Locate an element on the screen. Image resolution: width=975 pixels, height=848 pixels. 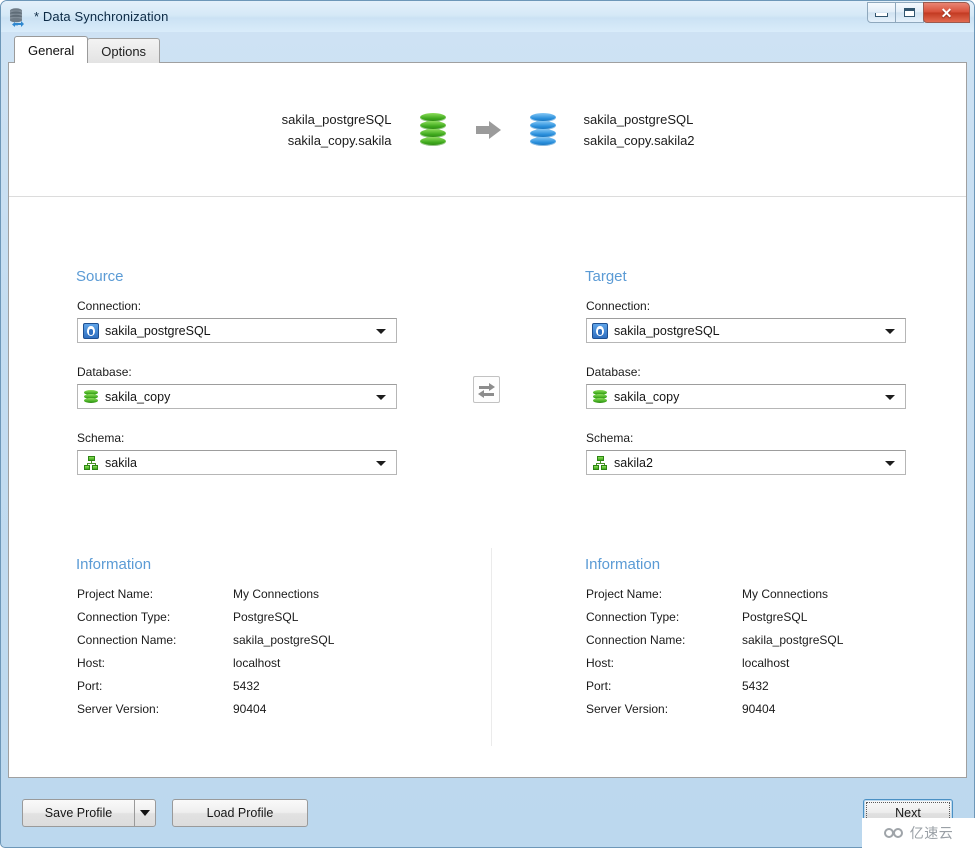
summary-target-text: sakila_postgreSQL sakila_copy.sakila2 is located at coordinates (674, 130).